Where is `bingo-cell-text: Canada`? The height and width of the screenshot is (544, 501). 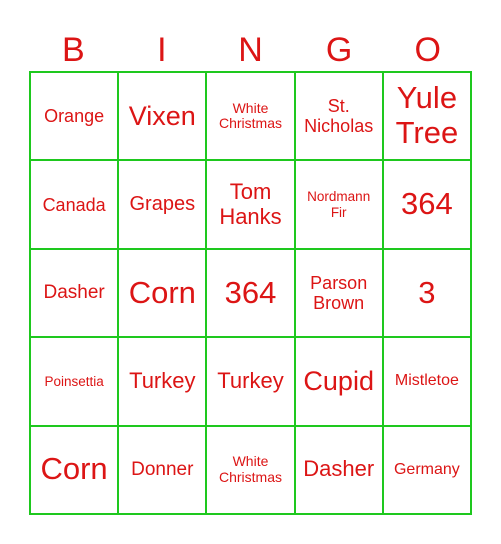 bingo-cell-text: Canada is located at coordinates (74, 204).